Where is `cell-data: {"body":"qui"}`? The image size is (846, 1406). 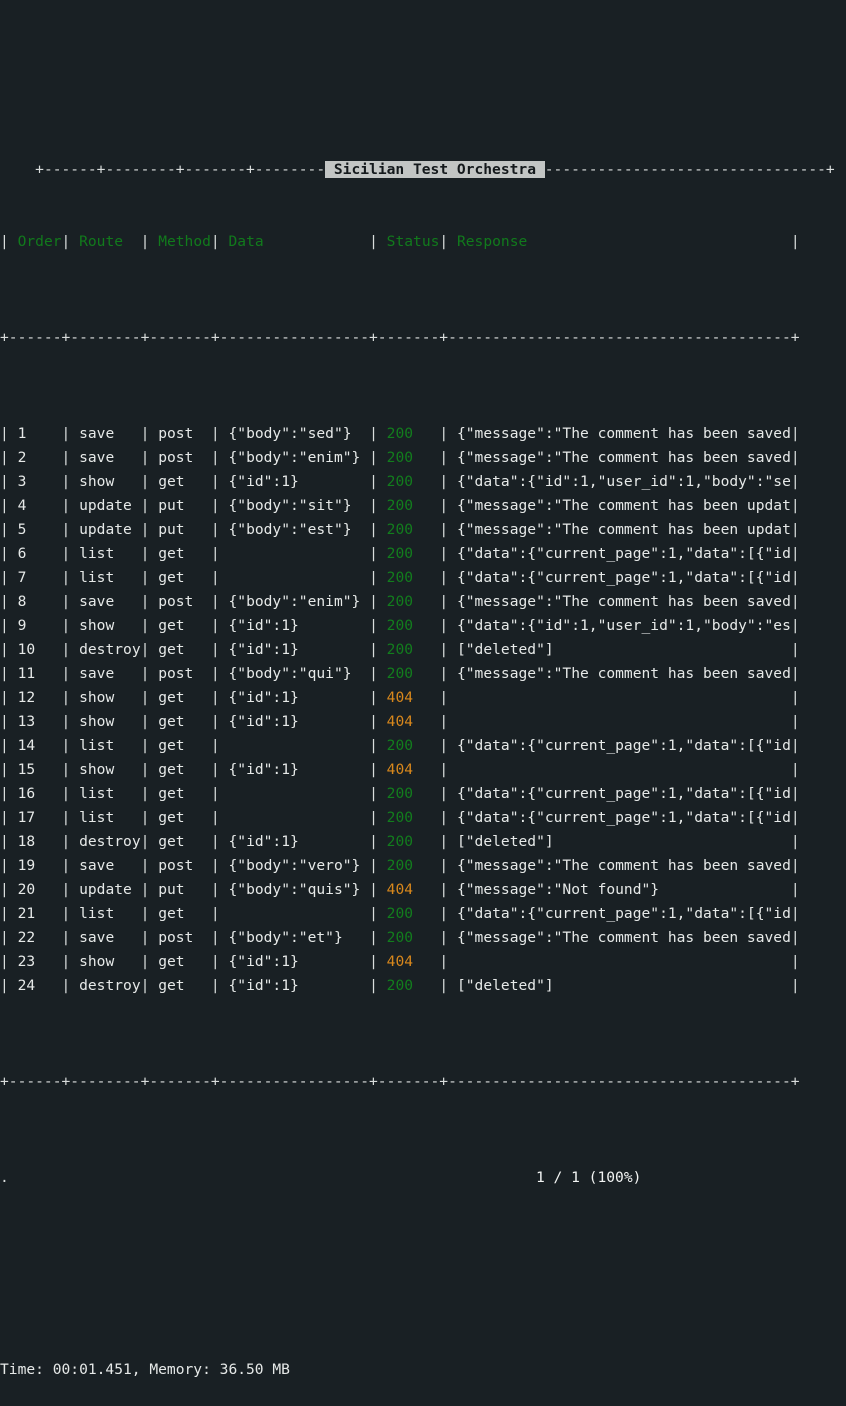 cell-data: {"body":"qui"} is located at coordinates (294, 673).